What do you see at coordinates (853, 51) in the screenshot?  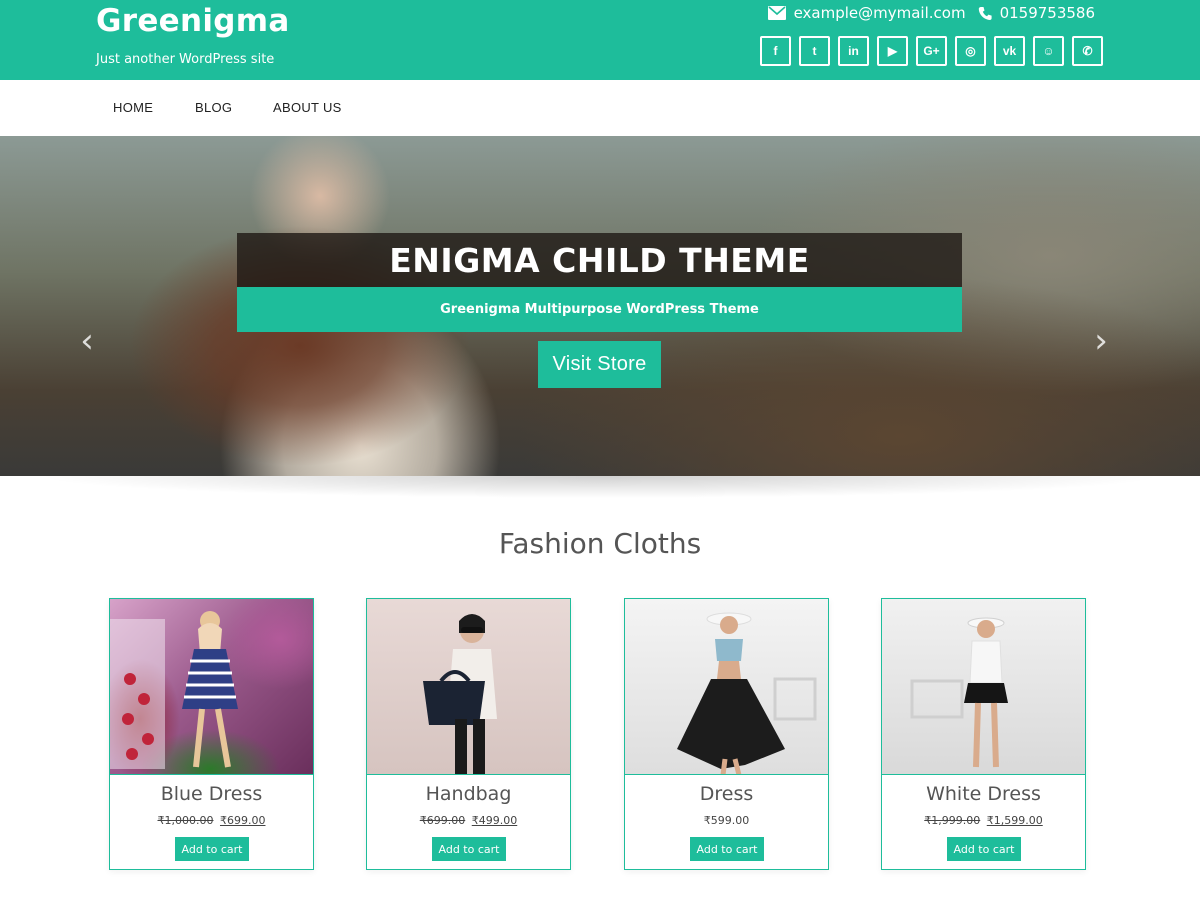 I see `linkedin-icon: in` at bounding box center [853, 51].